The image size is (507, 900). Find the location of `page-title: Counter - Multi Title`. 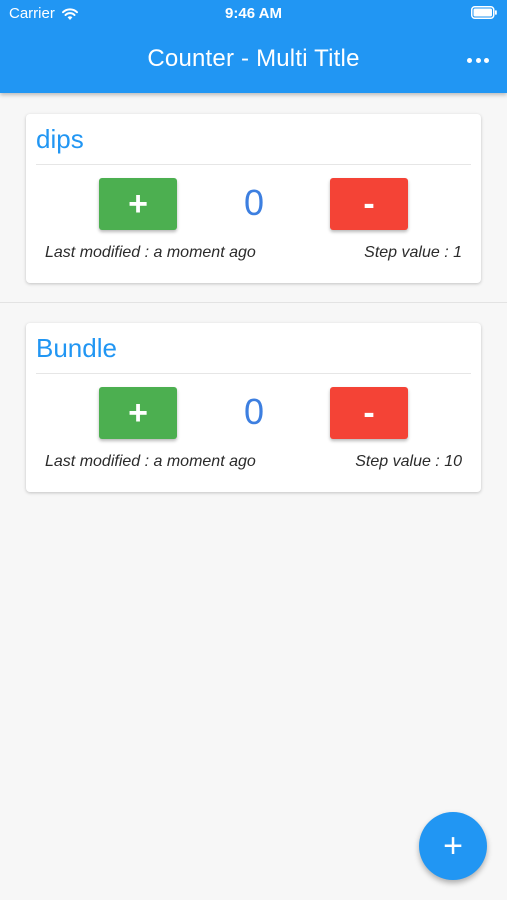

page-title: Counter - Multi Title is located at coordinates (253, 58).